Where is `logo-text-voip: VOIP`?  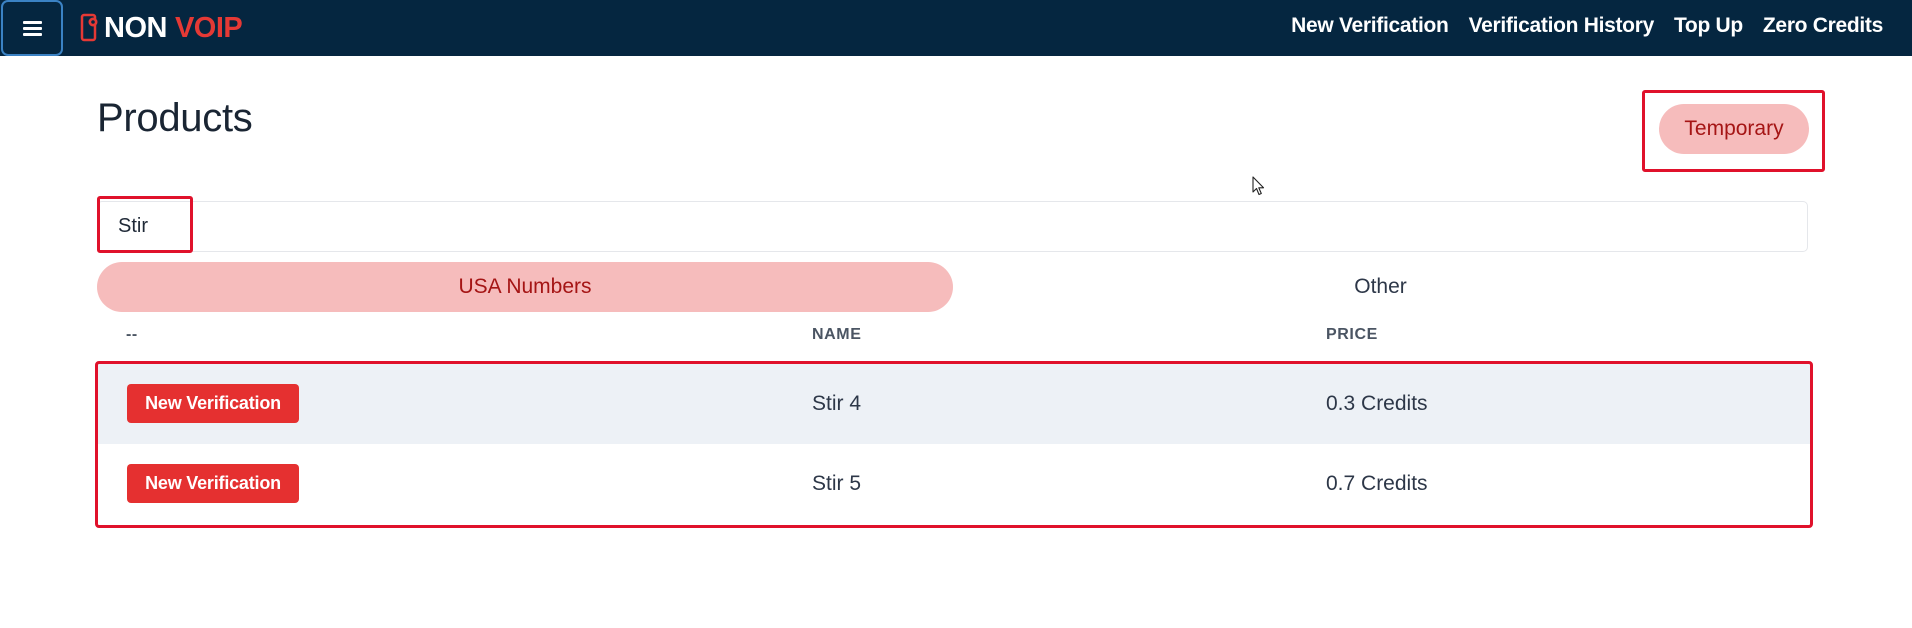
logo-text-voip: VOIP is located at coordinates (208, 27).